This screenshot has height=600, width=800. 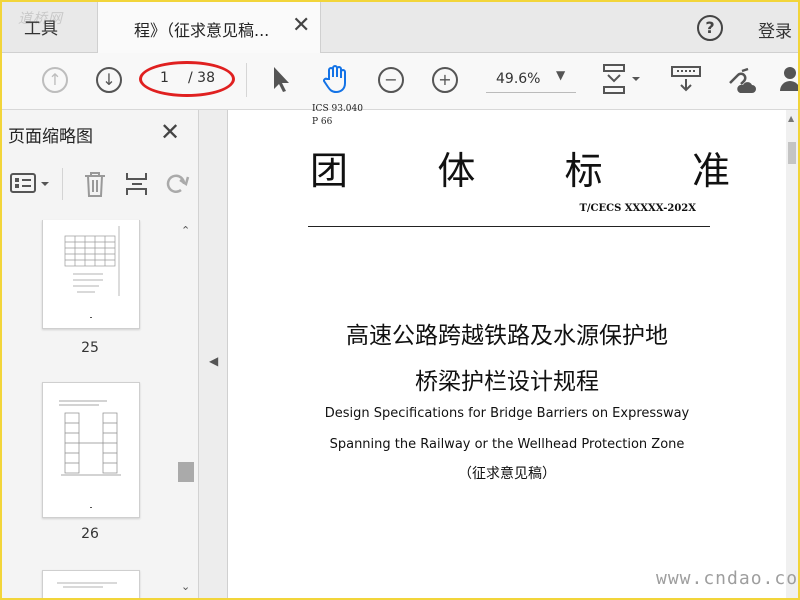 What do you see at coordinates (185, 586) in the screenshot?
I see `chevron-down-icon: ⌄` at bounding box center [185, 586].